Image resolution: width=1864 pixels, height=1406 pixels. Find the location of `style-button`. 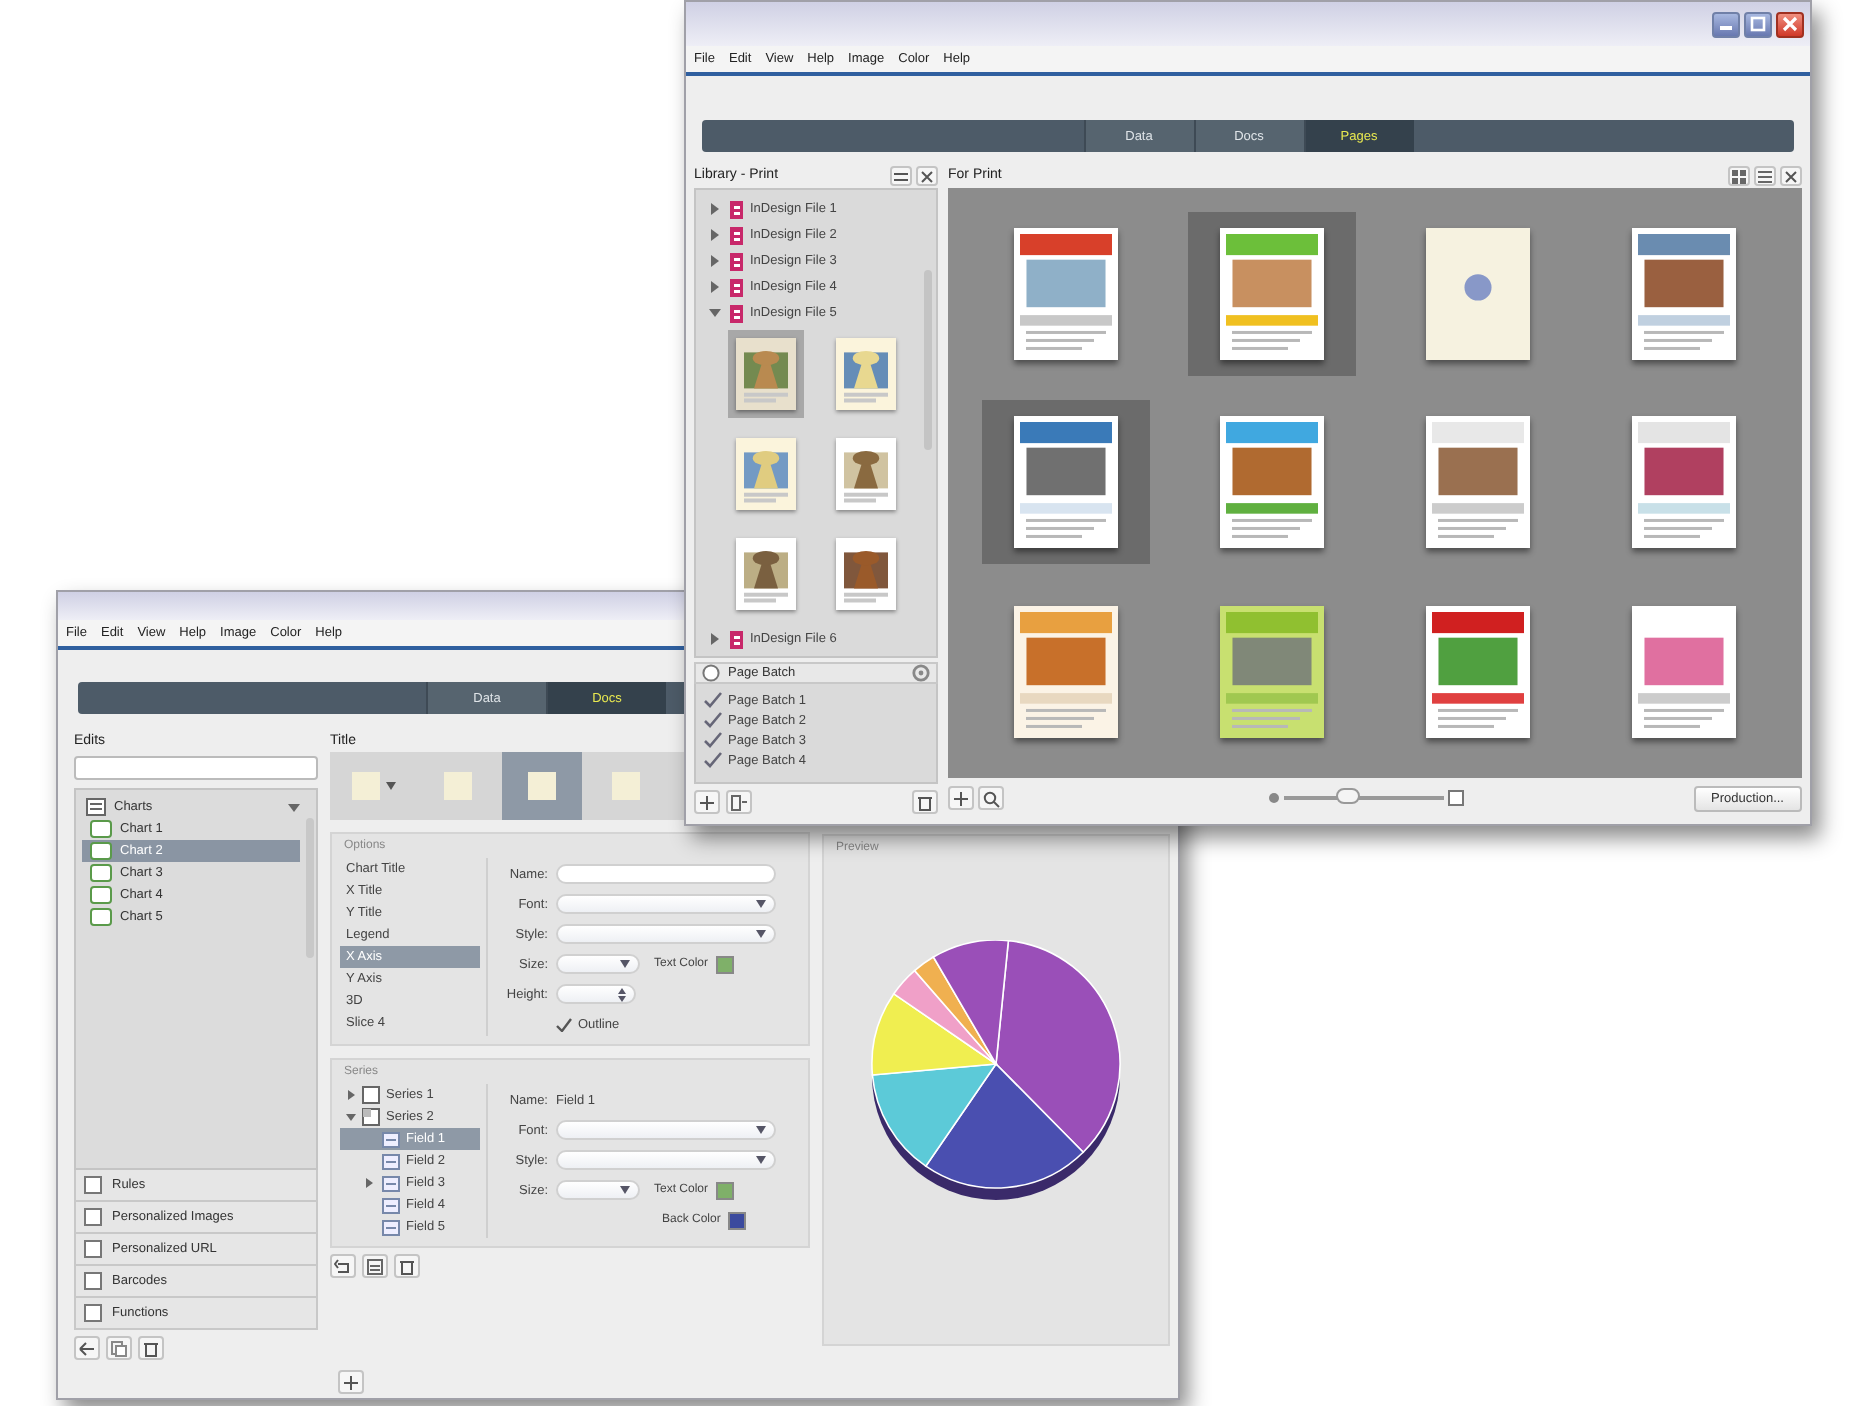

style-button is located at coordinates (542, 786).